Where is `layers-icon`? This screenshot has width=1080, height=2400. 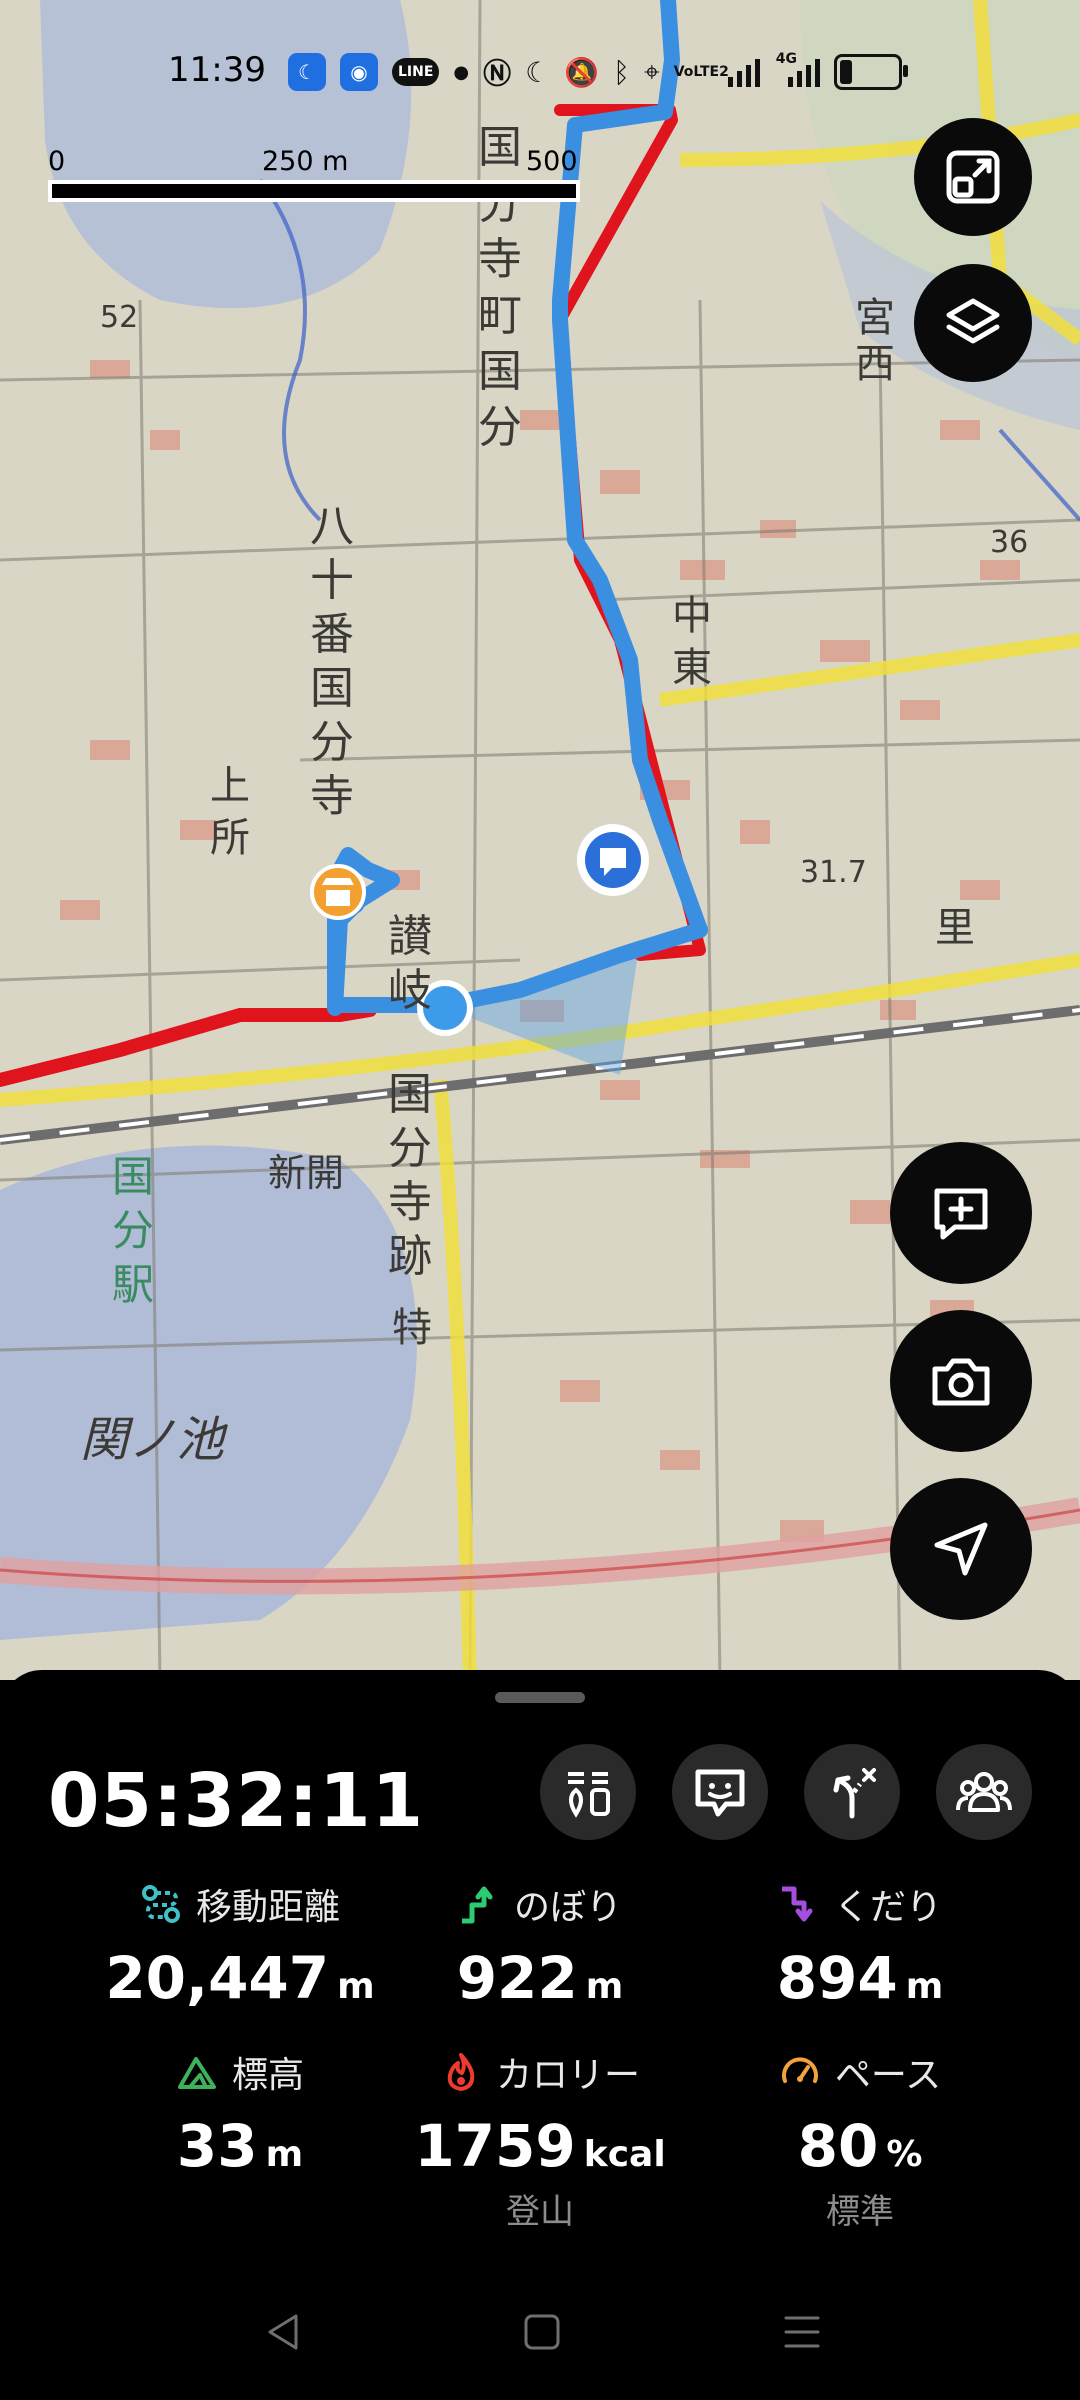 layers-icon is located at coordinates (973, 321).